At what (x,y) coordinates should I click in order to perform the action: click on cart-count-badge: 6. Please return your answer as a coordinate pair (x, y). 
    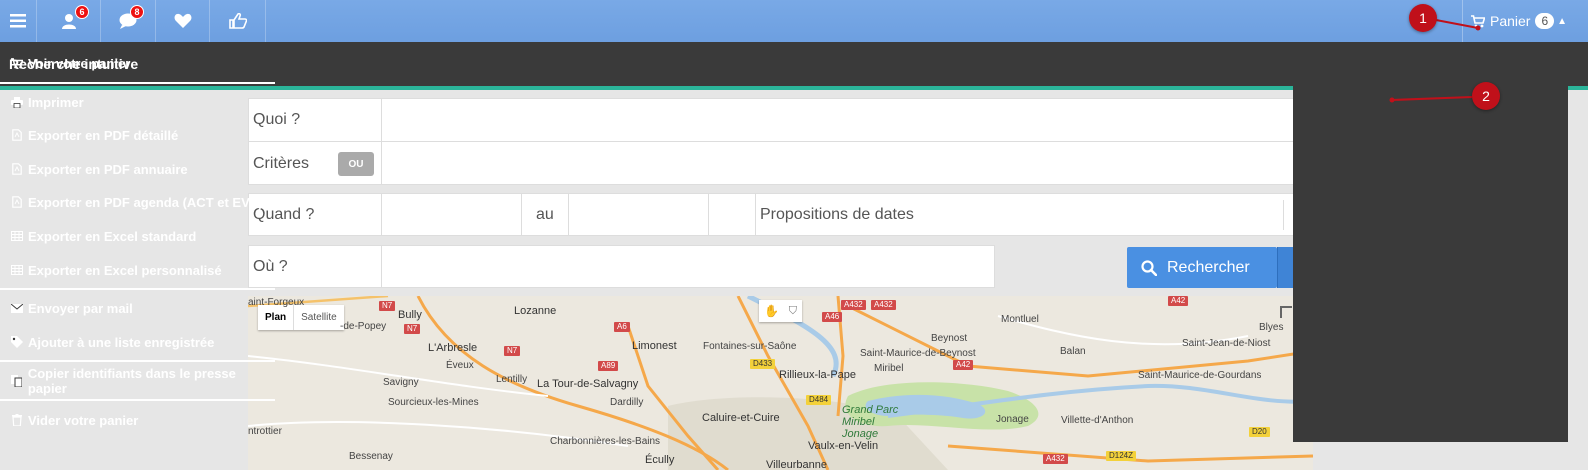
    Looking at the image, I should click on (1545, 21).